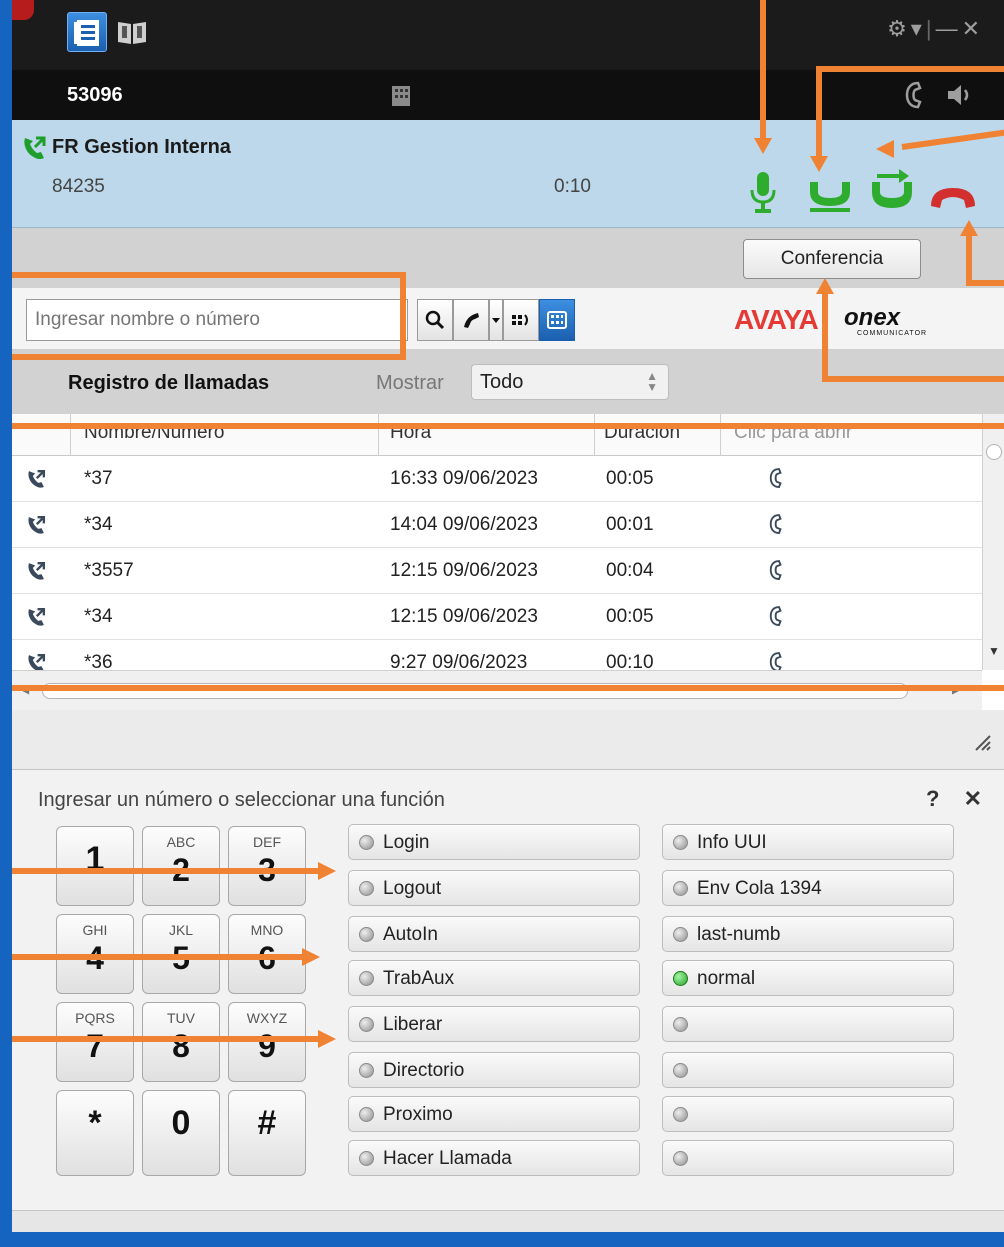  I want to click on show-filter-value: Todo, so click(502, 382).